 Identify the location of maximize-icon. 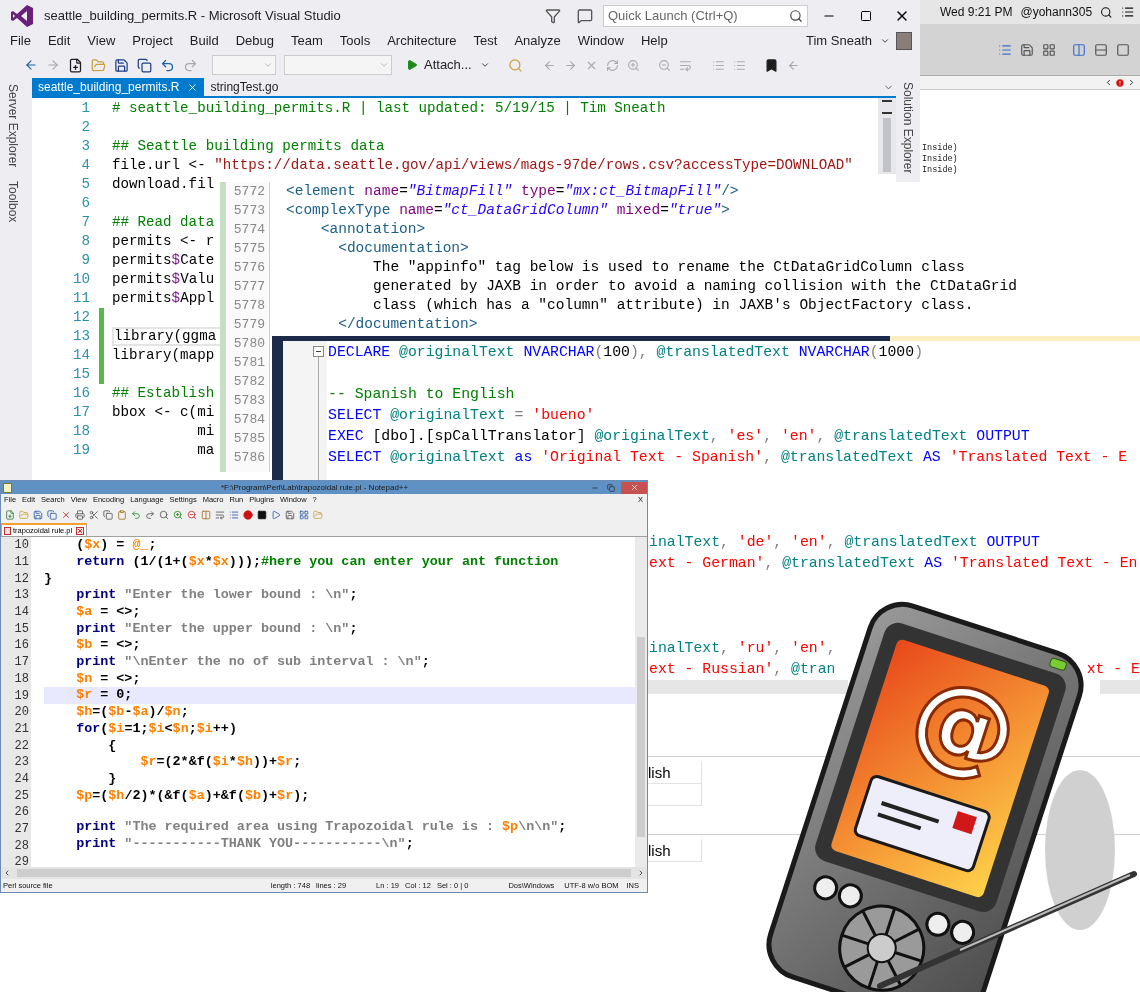
(866, 16).